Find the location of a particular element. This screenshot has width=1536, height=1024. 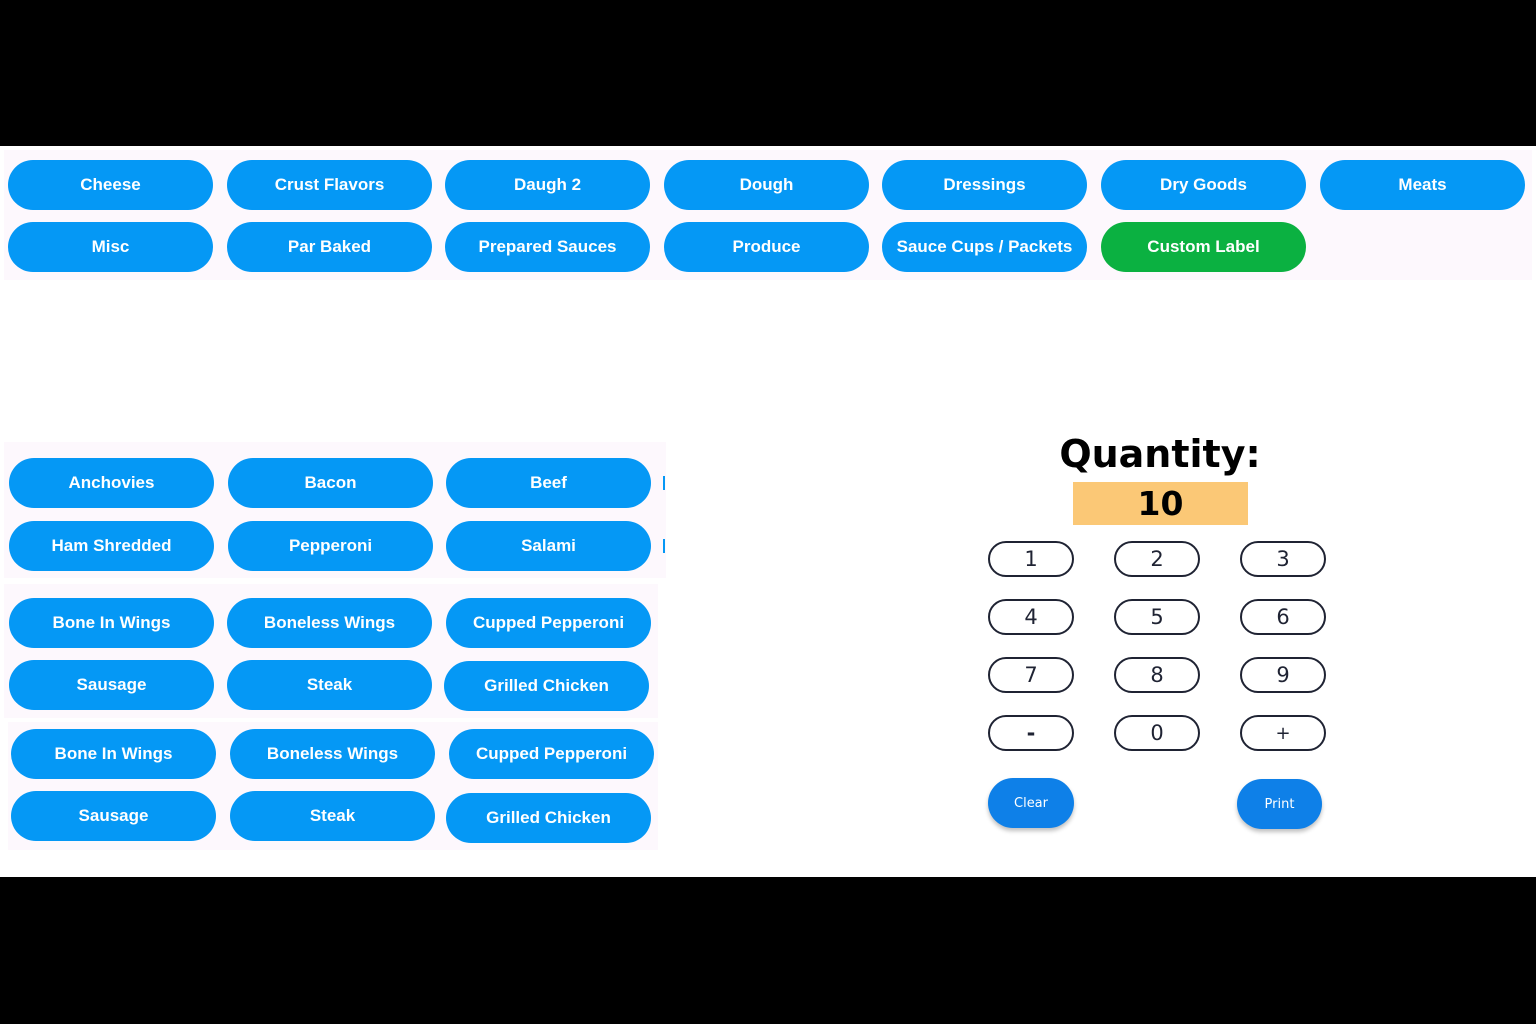

keypad-5-button: 5 is located at coordinates (1157, 617).